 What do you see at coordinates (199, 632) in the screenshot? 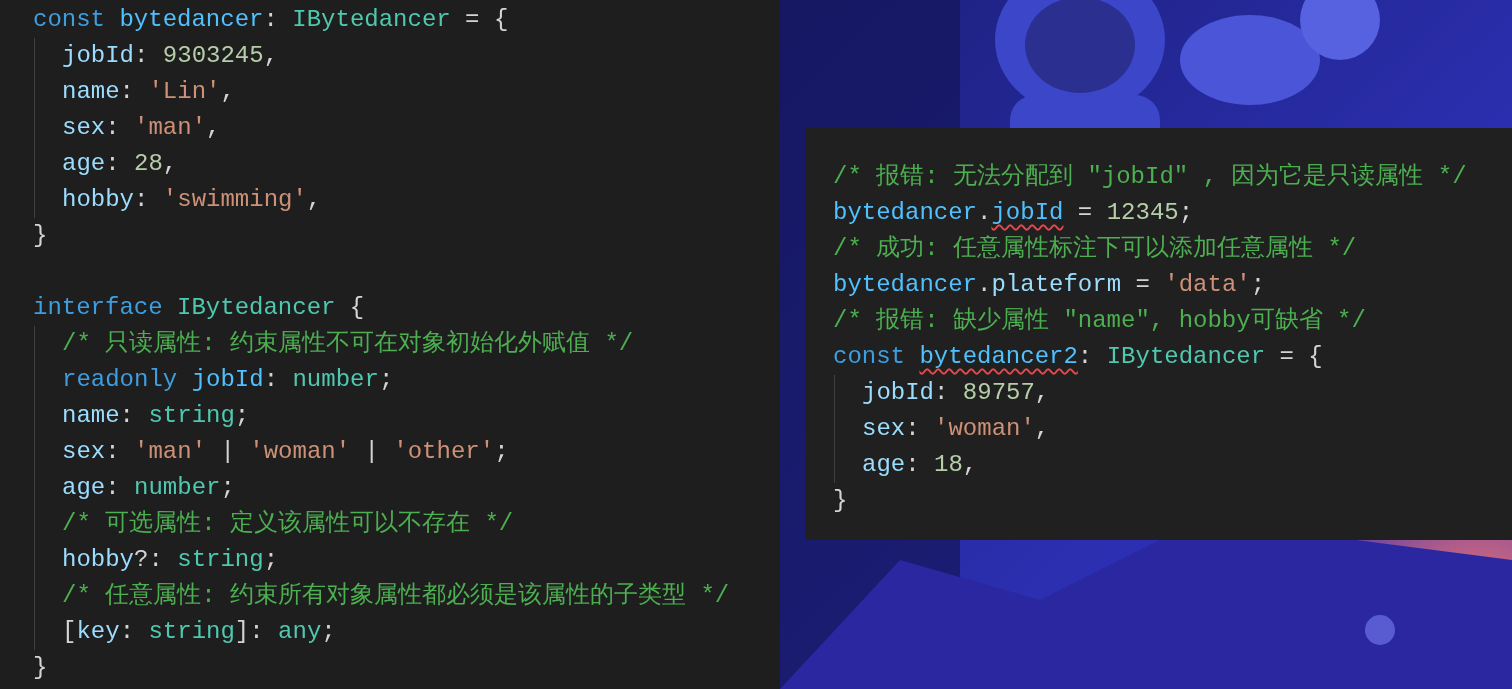
I see `code-line: [key: string]: any;` at bounding box center [199, 632].